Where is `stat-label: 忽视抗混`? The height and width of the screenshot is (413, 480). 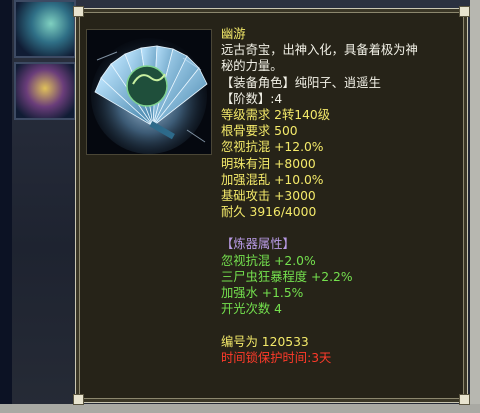
stat-label: 忽视抗混 is located at coordinates (246, 147).